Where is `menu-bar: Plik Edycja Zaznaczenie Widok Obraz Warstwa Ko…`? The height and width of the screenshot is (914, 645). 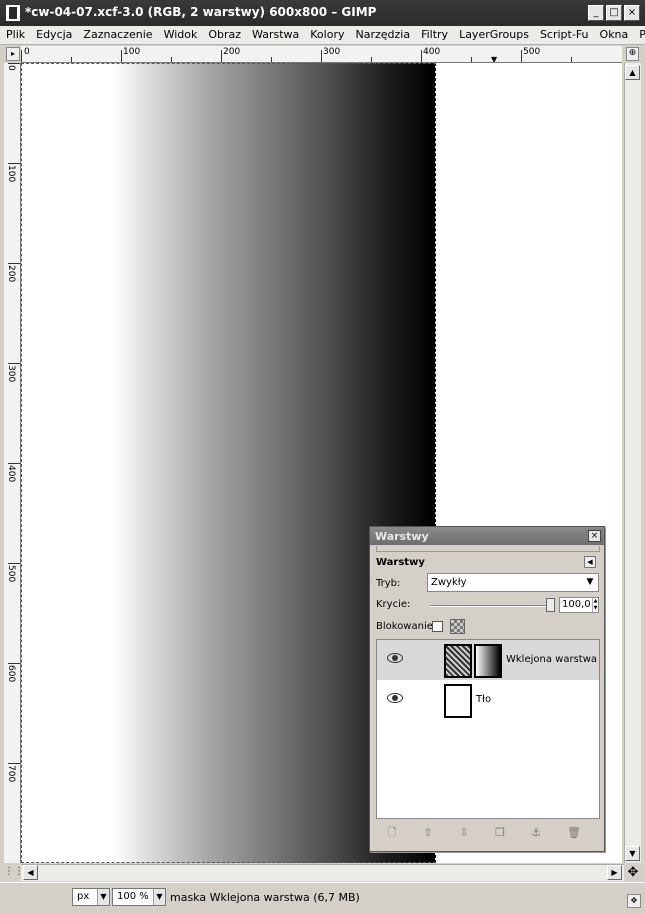
menu-bar: Plik Edycja Zaznaczenie Widok Obraz Warstwa Ko… is located at coordinates (322, 35).